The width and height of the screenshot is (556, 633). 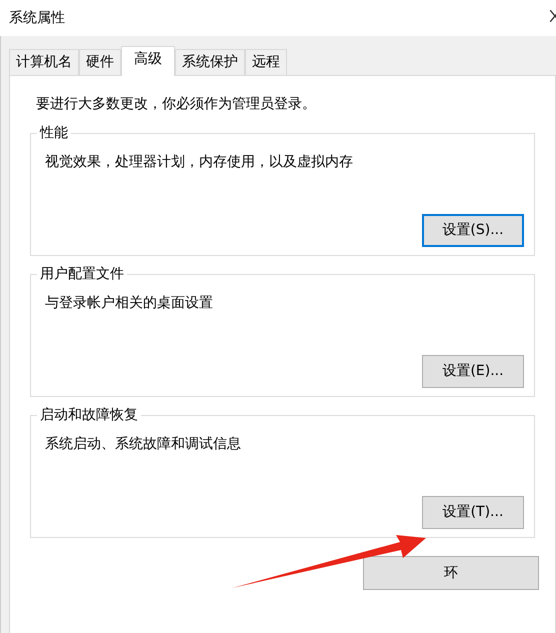 I want to click on tab: 系统保护, so click(x=210, y=62).